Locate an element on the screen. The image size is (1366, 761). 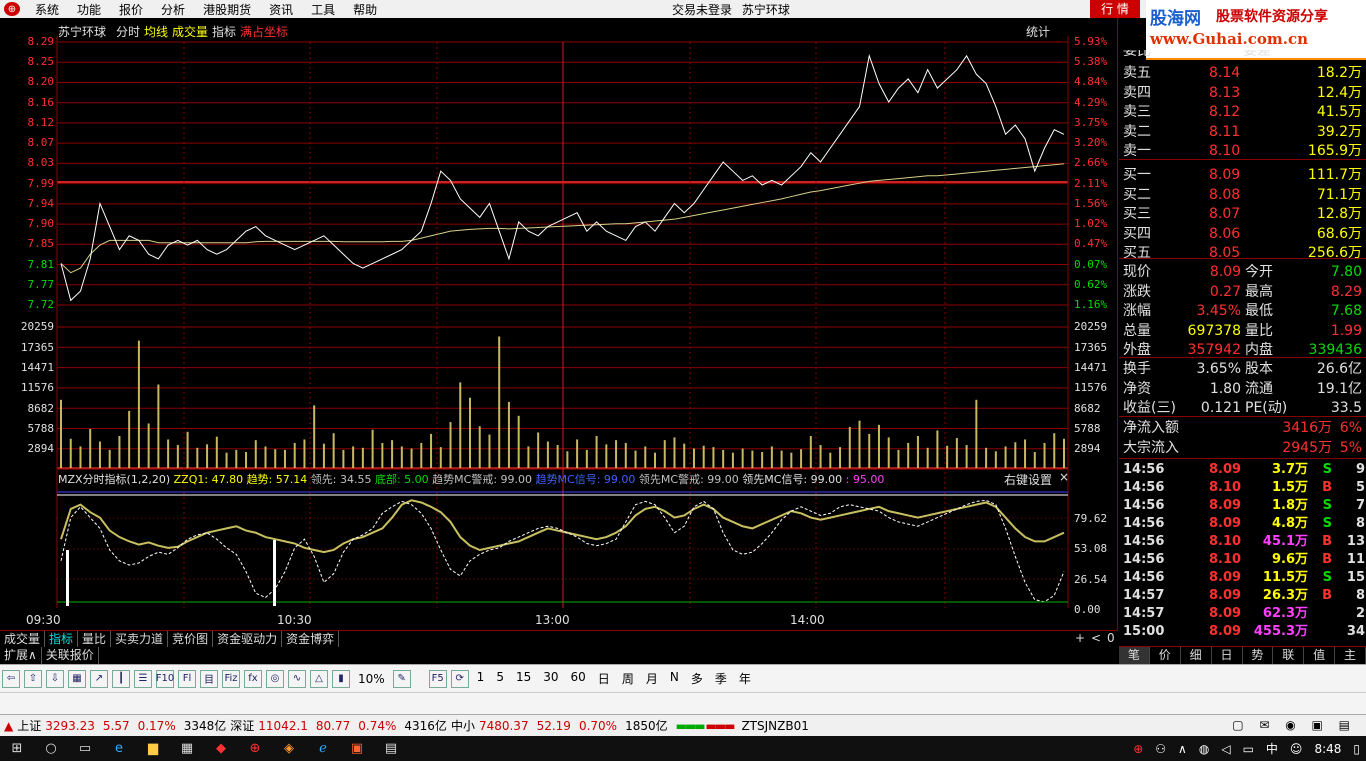
list-icon: ☰ is located at coordinates (143, 678).